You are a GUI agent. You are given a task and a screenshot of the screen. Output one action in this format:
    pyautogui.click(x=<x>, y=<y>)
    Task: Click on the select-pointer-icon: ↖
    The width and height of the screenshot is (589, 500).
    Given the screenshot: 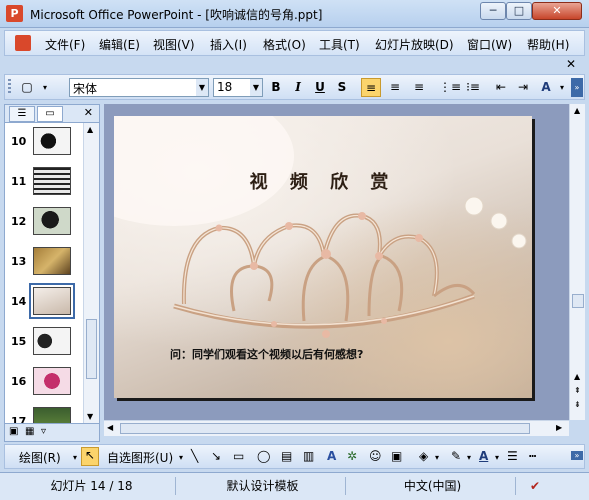 What is the action you would take?
    pyautogui.click(x=90, y=456)
    